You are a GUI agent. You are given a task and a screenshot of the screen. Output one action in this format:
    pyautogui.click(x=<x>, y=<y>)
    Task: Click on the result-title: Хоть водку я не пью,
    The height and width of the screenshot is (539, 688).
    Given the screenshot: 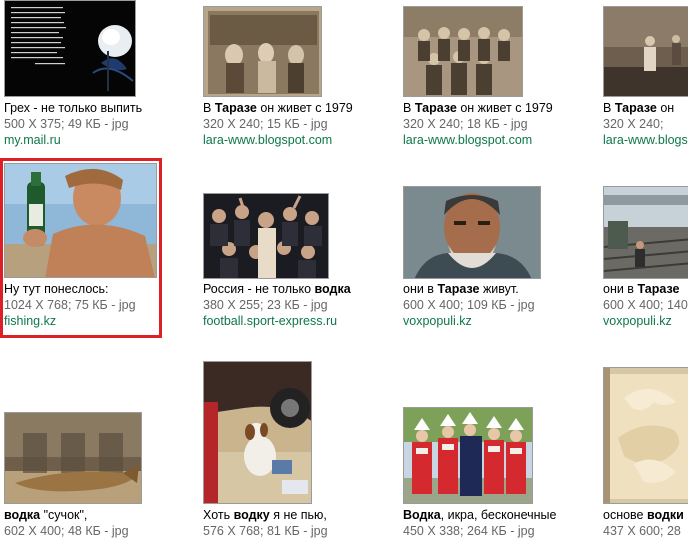 What is the action you would take?
    pyautogui.click(x=303, y=515)
    